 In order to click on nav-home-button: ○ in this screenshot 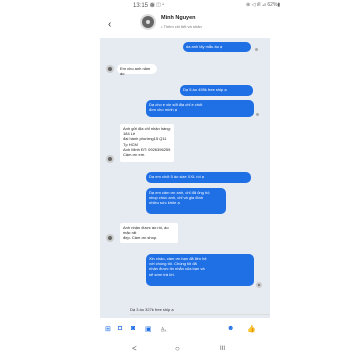, I will do `click(177, 348)`.